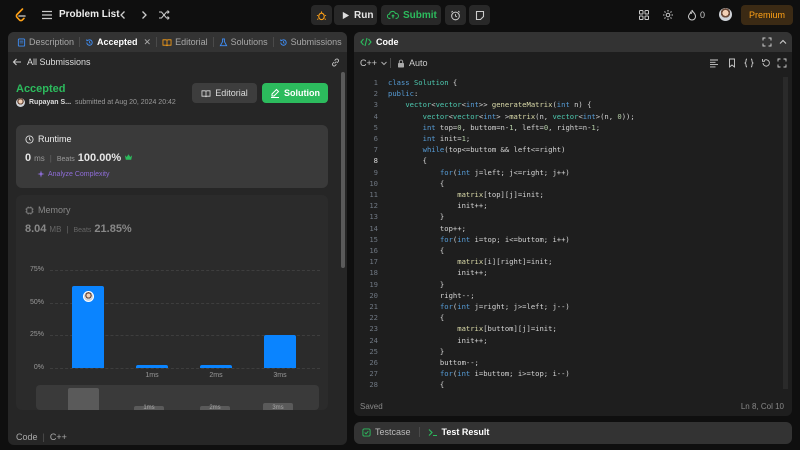  Describe the element at coordinates (466, 432) in the screenshot. I see `tab-test-result: Test Result` at that location.